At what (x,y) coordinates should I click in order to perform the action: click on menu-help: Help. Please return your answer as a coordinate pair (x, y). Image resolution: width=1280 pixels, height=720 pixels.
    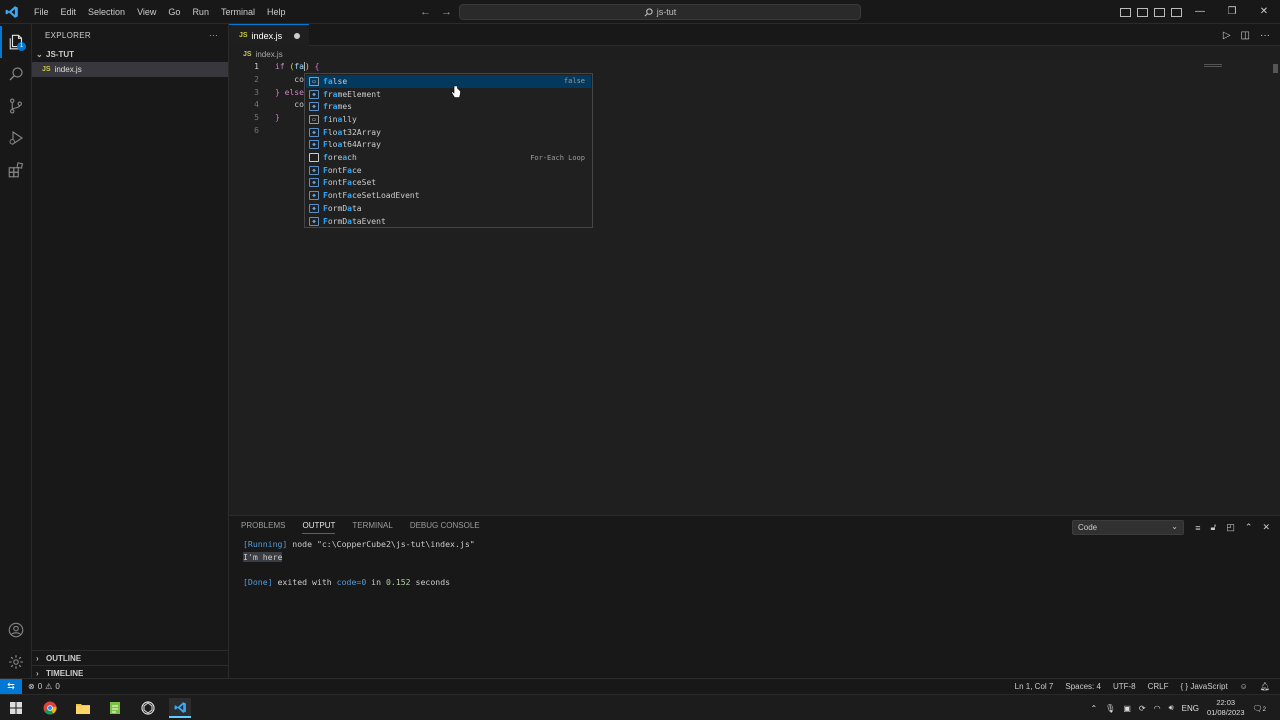
    Looking at the image, I should click on (276, 12).